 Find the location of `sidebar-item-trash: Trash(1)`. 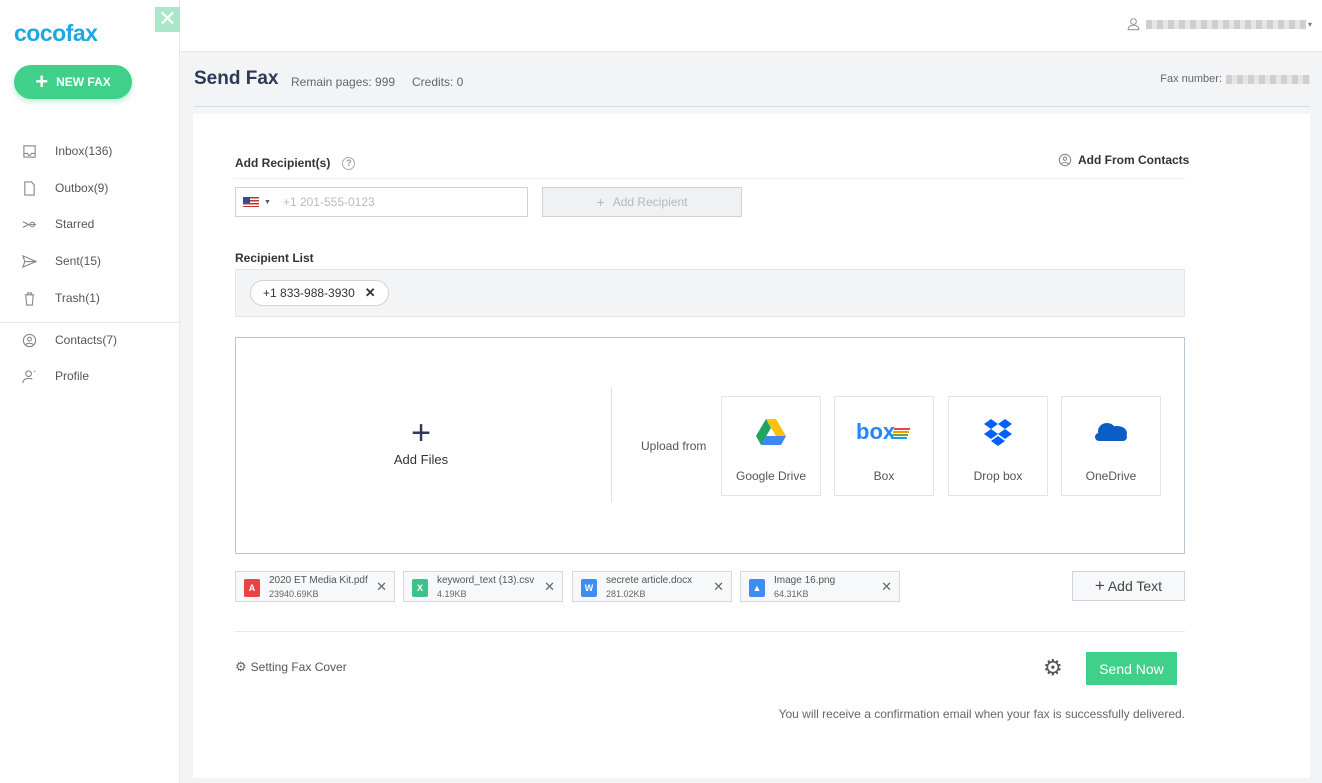

sidebar-item-trash: Trash(1) is located at coordinates (90, 298).